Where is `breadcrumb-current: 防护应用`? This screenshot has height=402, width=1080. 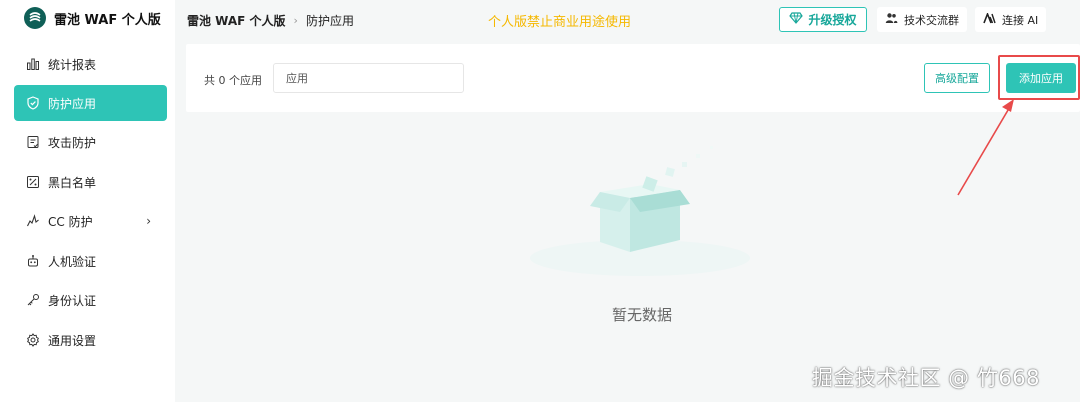 breadcrumb-current: 防护应用 is located at coordinates (329, 21).